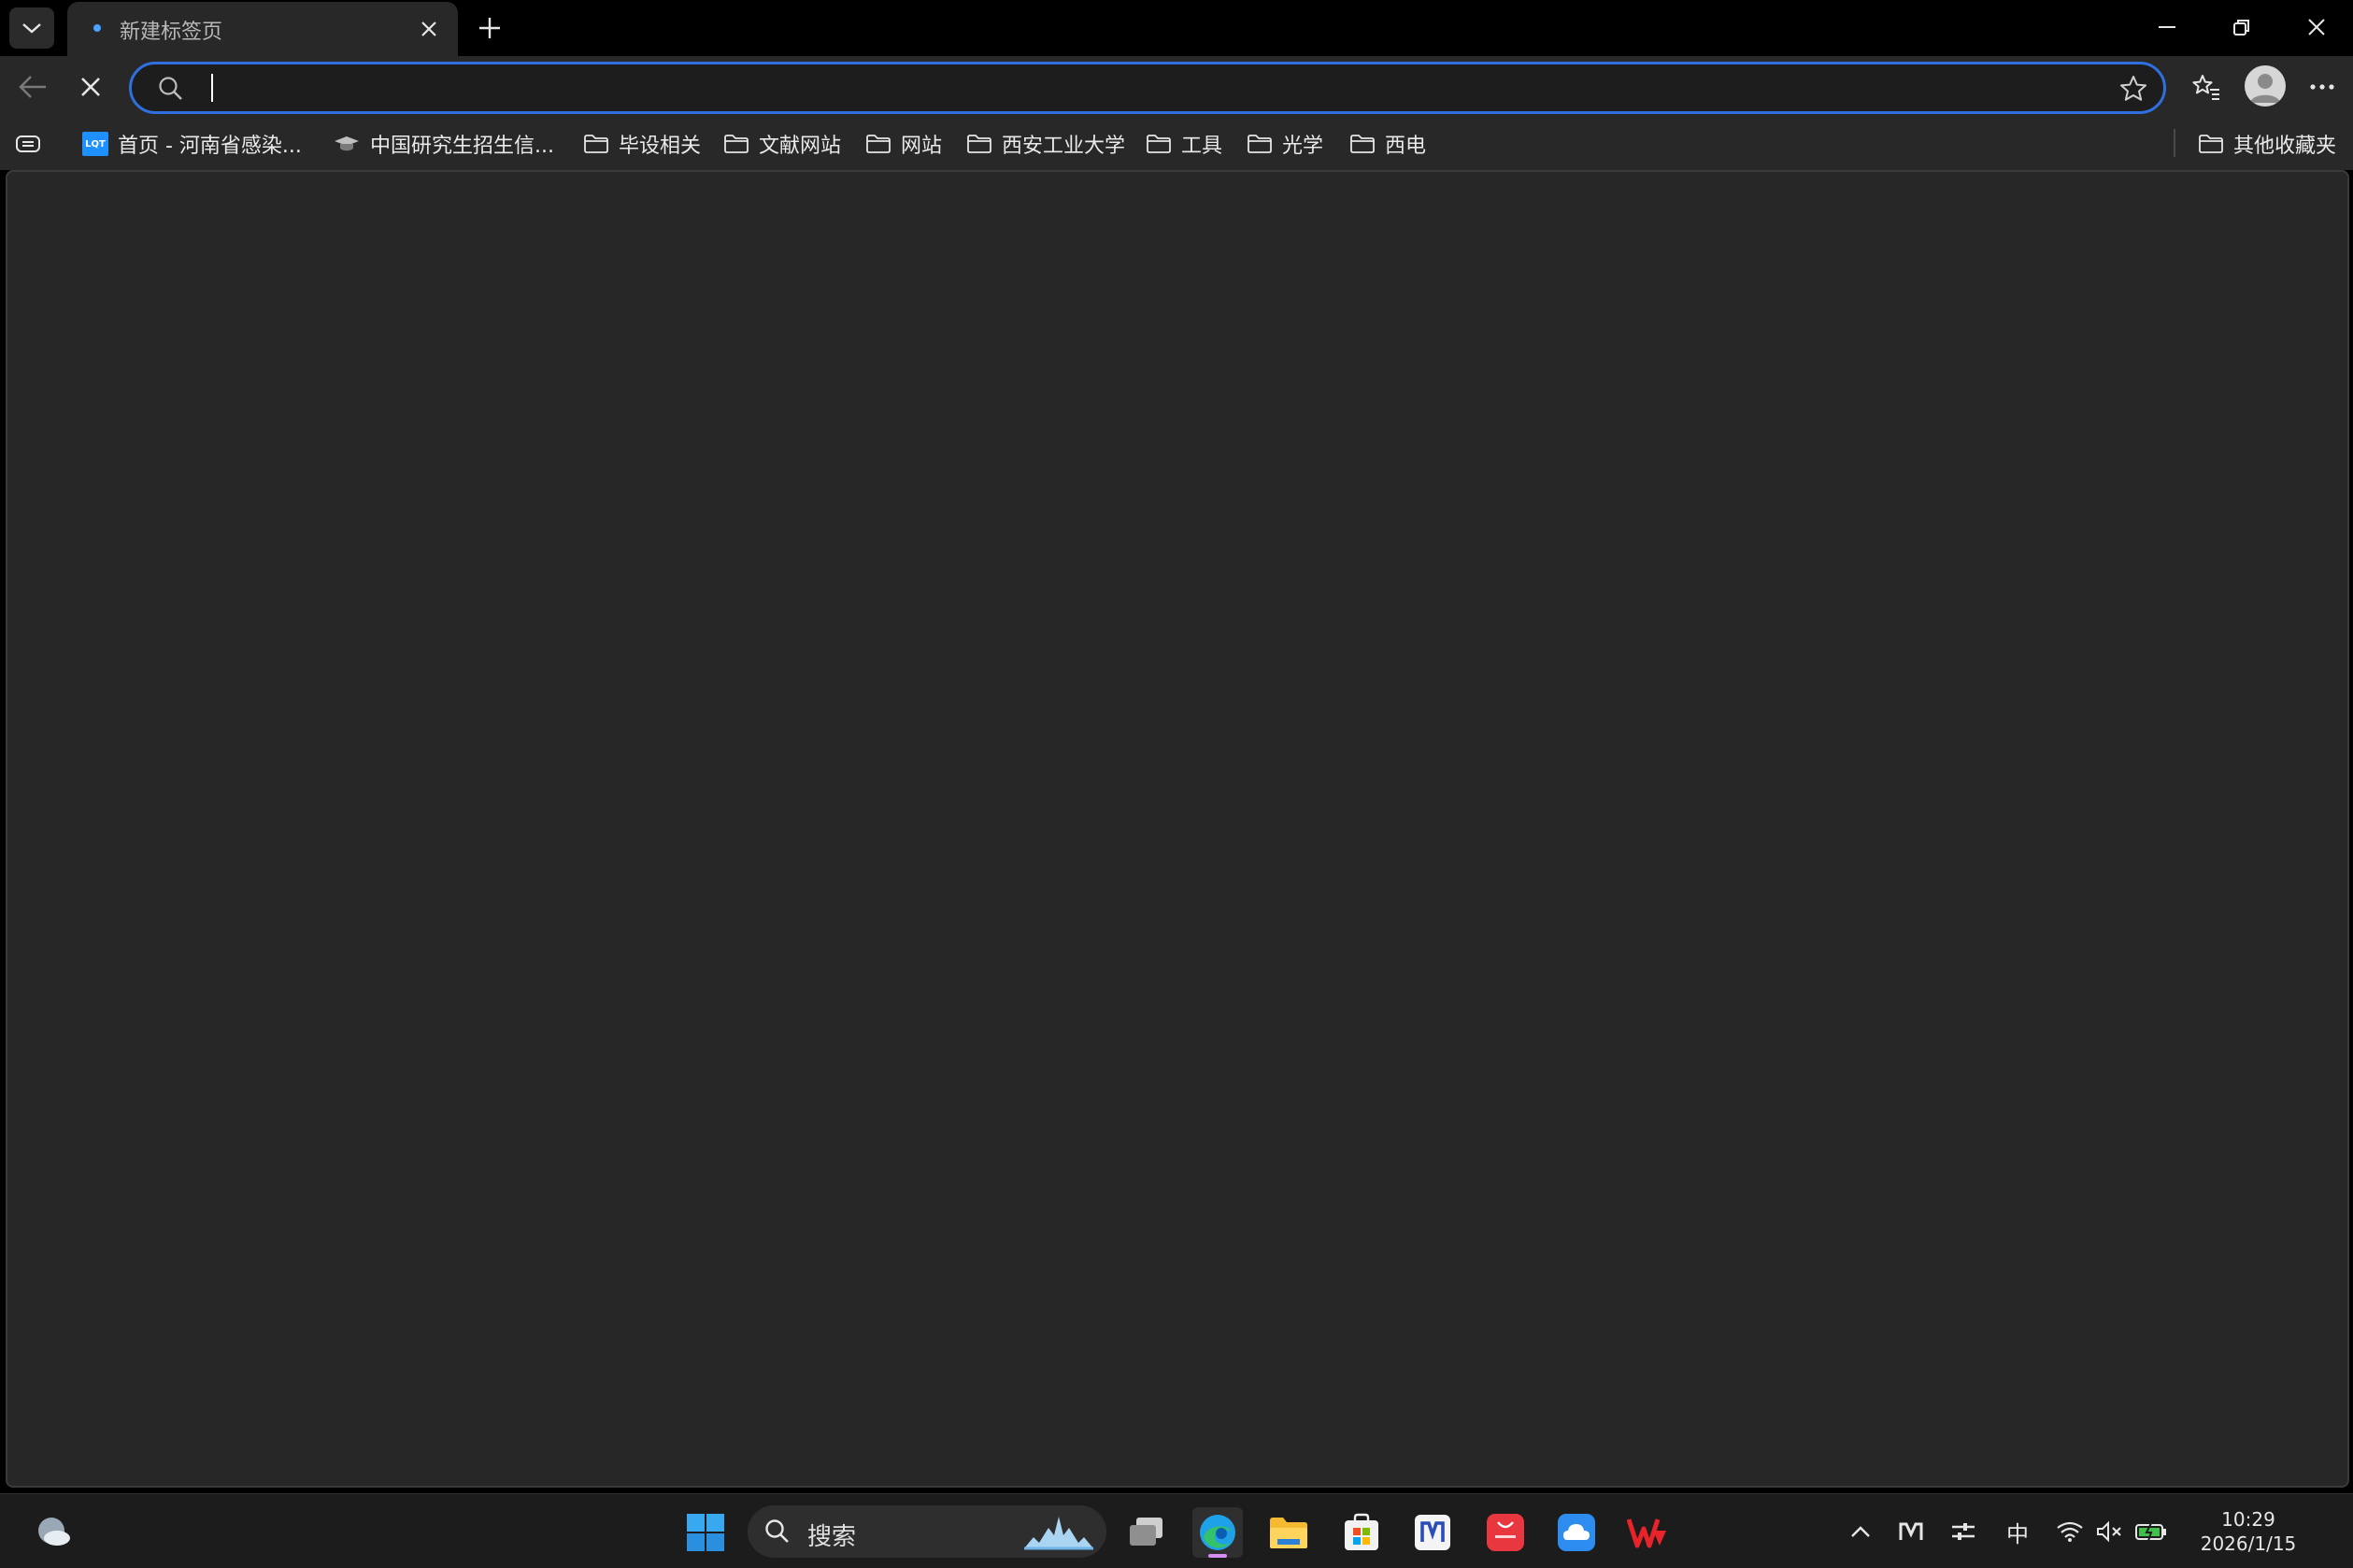 The width and height of the screenshot is (2353, 1568). I want to click on chevron-up-icon, so click(1861, 1532).